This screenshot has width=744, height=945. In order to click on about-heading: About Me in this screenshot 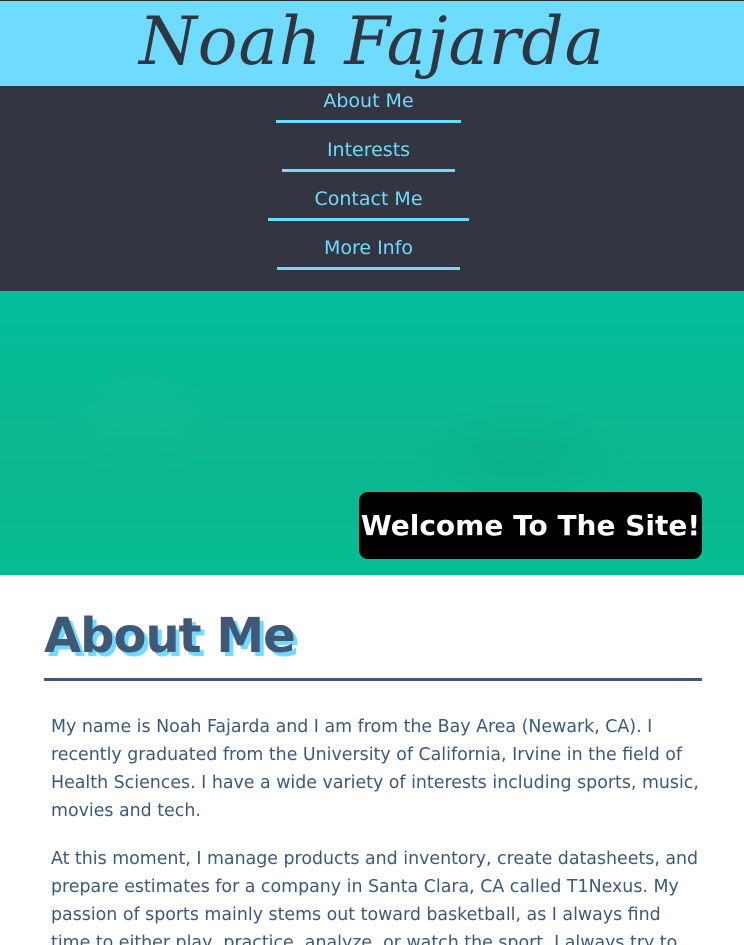, I will do `click(170, 636)`.